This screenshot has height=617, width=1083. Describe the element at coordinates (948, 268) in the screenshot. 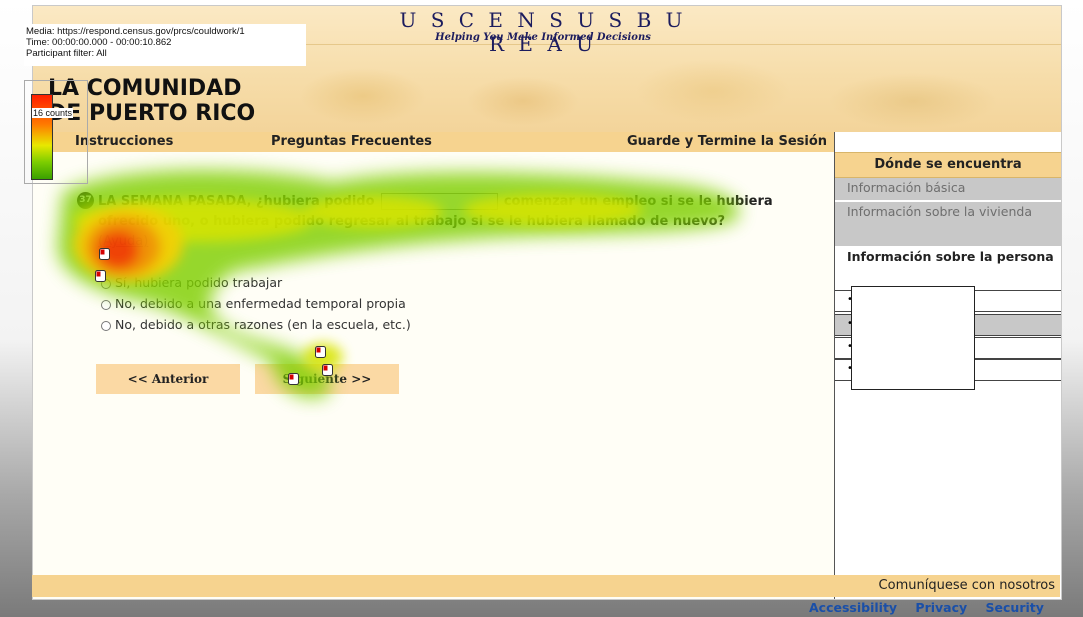

I see `sidebar-item-informacion-persona: Información sobre la persona` at that location.